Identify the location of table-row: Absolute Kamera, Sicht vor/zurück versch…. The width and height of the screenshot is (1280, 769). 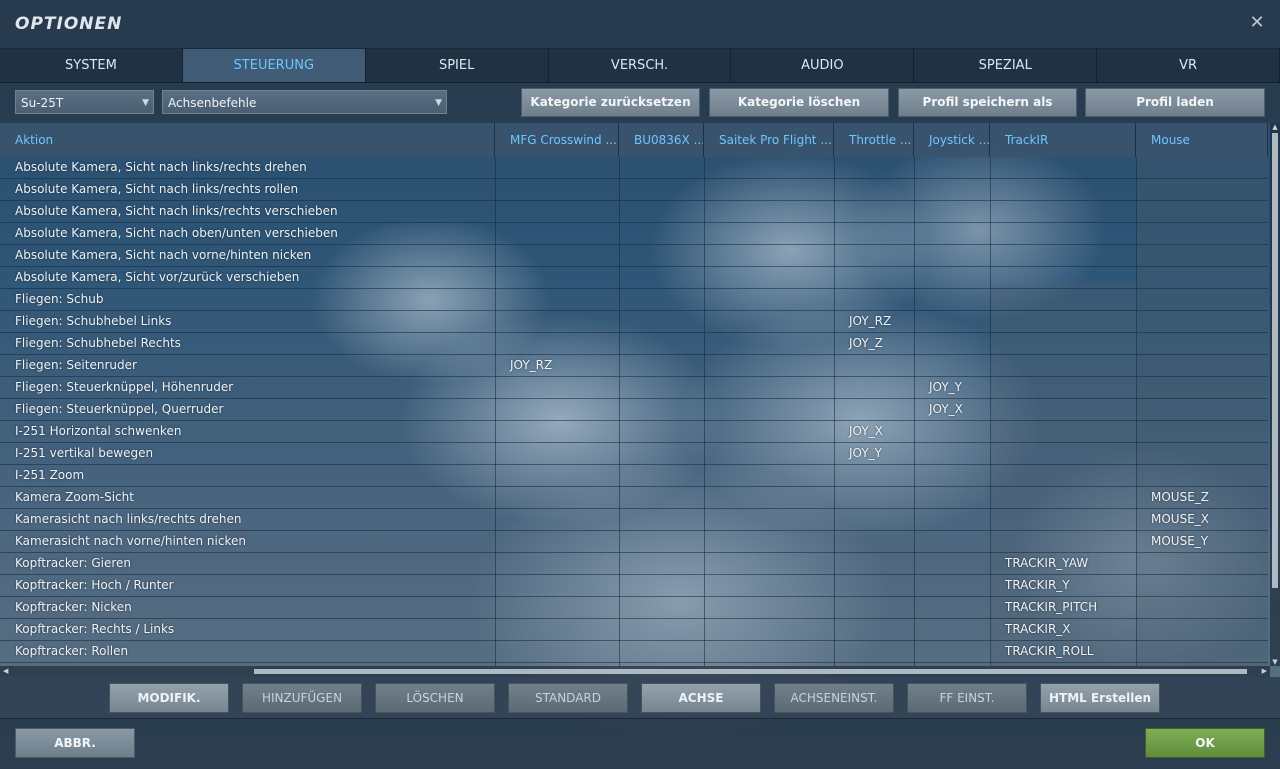
(634, 278).